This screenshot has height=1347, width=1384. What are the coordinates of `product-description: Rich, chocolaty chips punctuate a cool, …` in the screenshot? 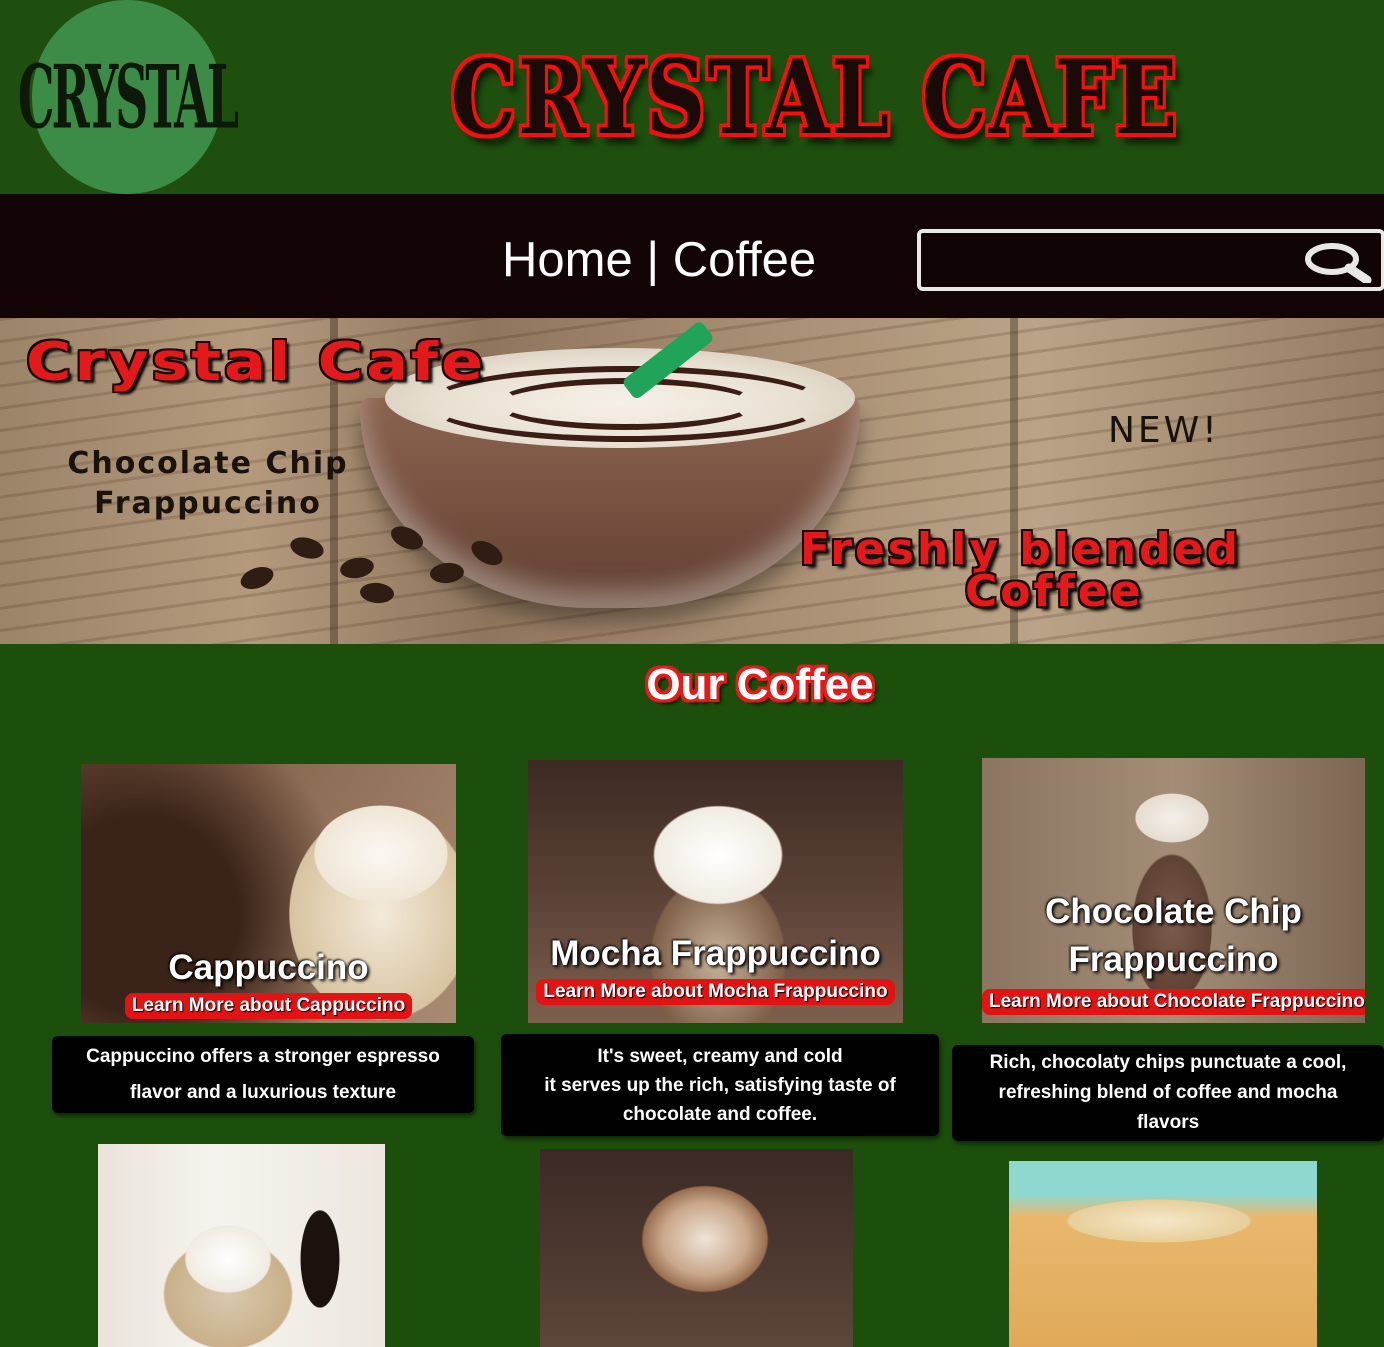 It's located at (1168, 1093).